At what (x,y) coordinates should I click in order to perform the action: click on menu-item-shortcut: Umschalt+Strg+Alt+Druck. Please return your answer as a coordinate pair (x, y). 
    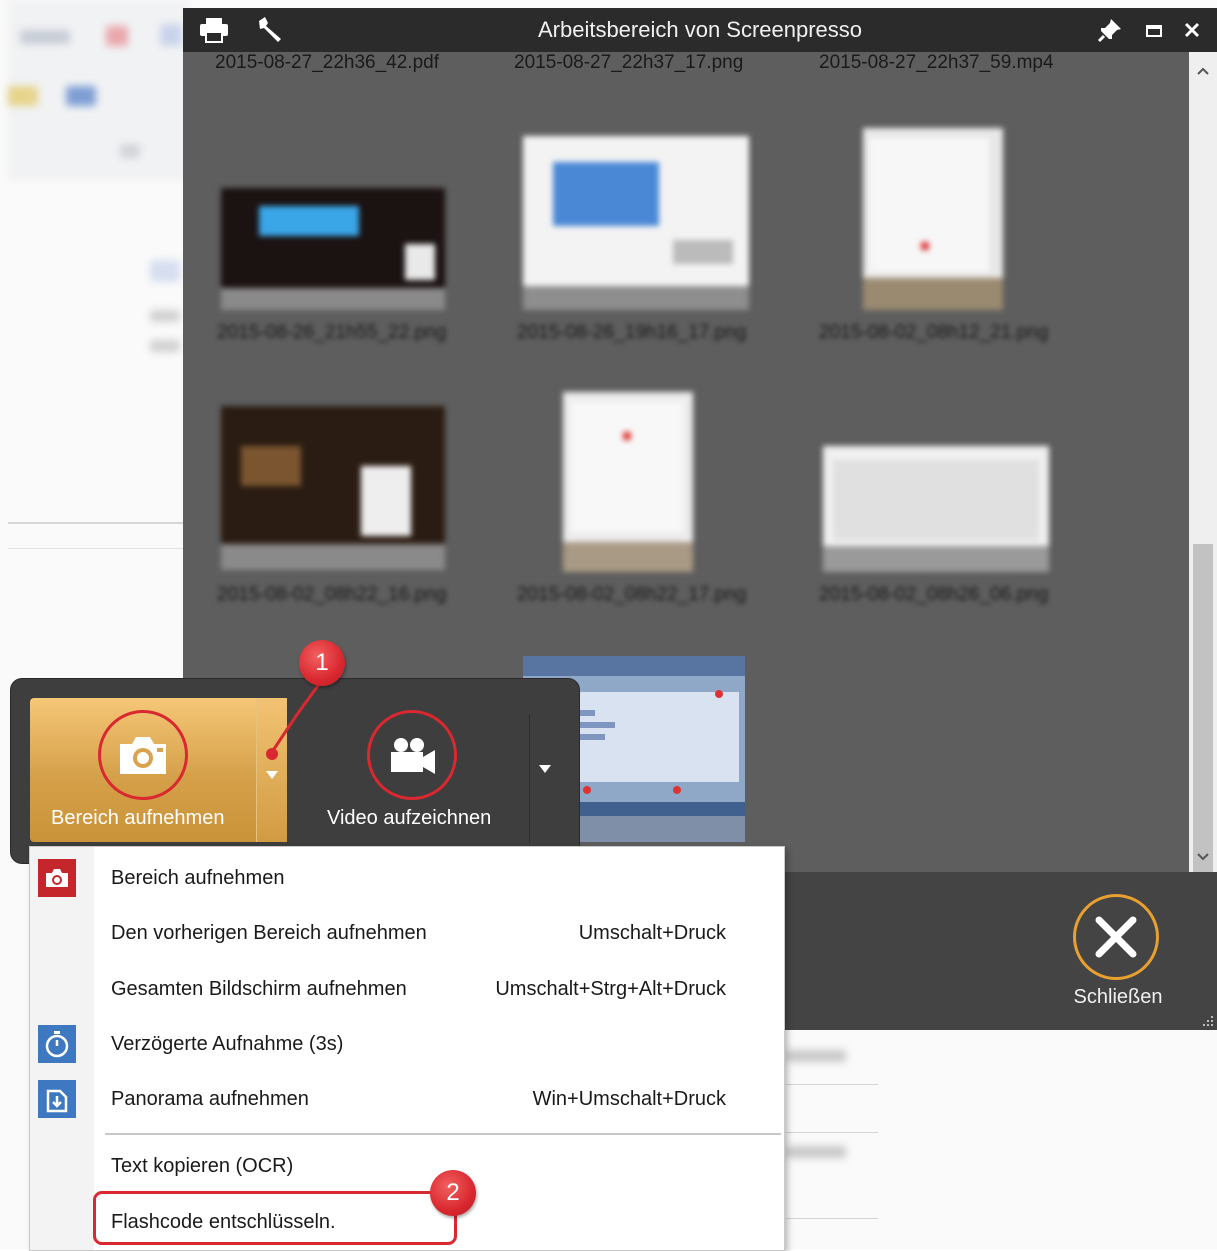
    Looking at the image, I should click on (610, 989).